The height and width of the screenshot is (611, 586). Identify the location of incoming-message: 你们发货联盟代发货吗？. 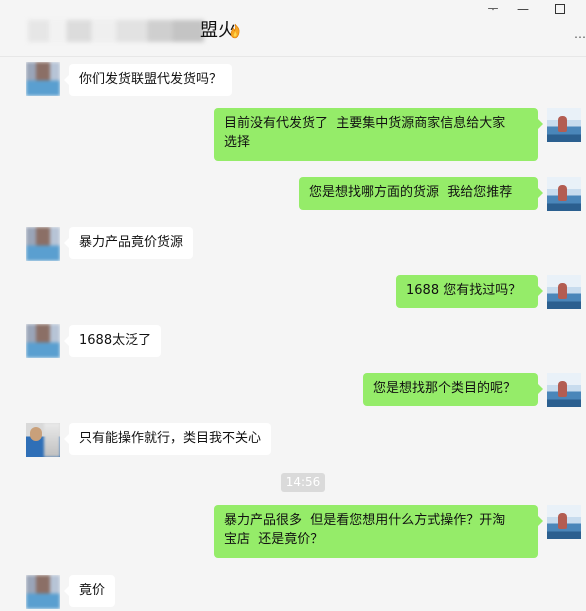
(148, 80).